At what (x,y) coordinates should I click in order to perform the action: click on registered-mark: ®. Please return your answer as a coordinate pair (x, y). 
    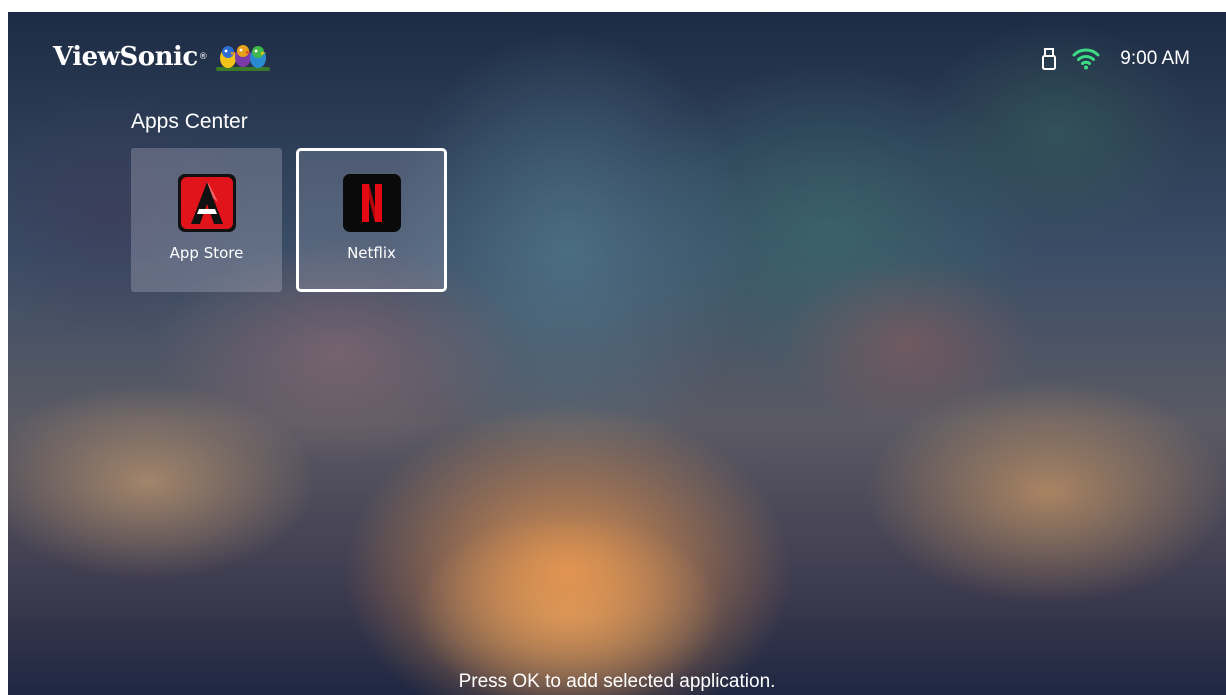
    Looking at the image, I should click on (203, 57).